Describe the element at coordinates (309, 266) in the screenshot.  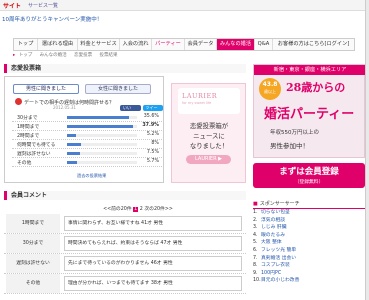
I see `sponsored-item: 8. コスプレ衣装` at that location.